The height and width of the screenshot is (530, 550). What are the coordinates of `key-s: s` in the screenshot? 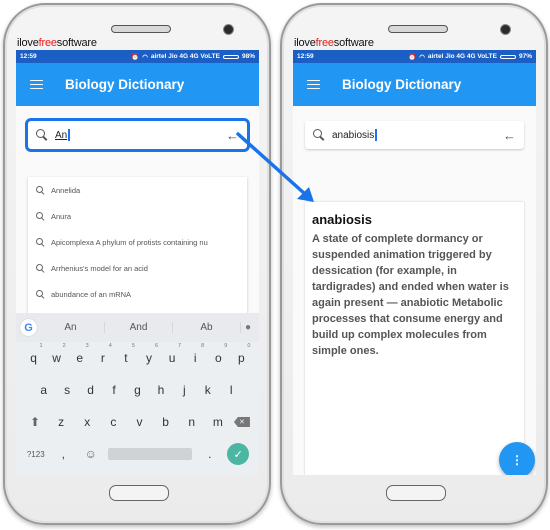 It's located at (67, 390).